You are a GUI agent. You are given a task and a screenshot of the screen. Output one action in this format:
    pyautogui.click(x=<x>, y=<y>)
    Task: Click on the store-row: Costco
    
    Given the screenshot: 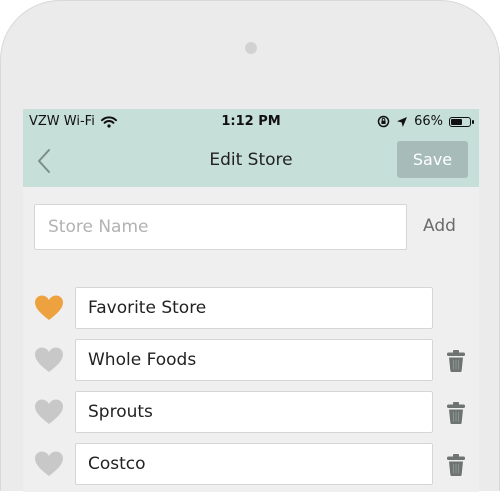 What is the action you would take?
    pyautogui.click(x=251, y=464)
    